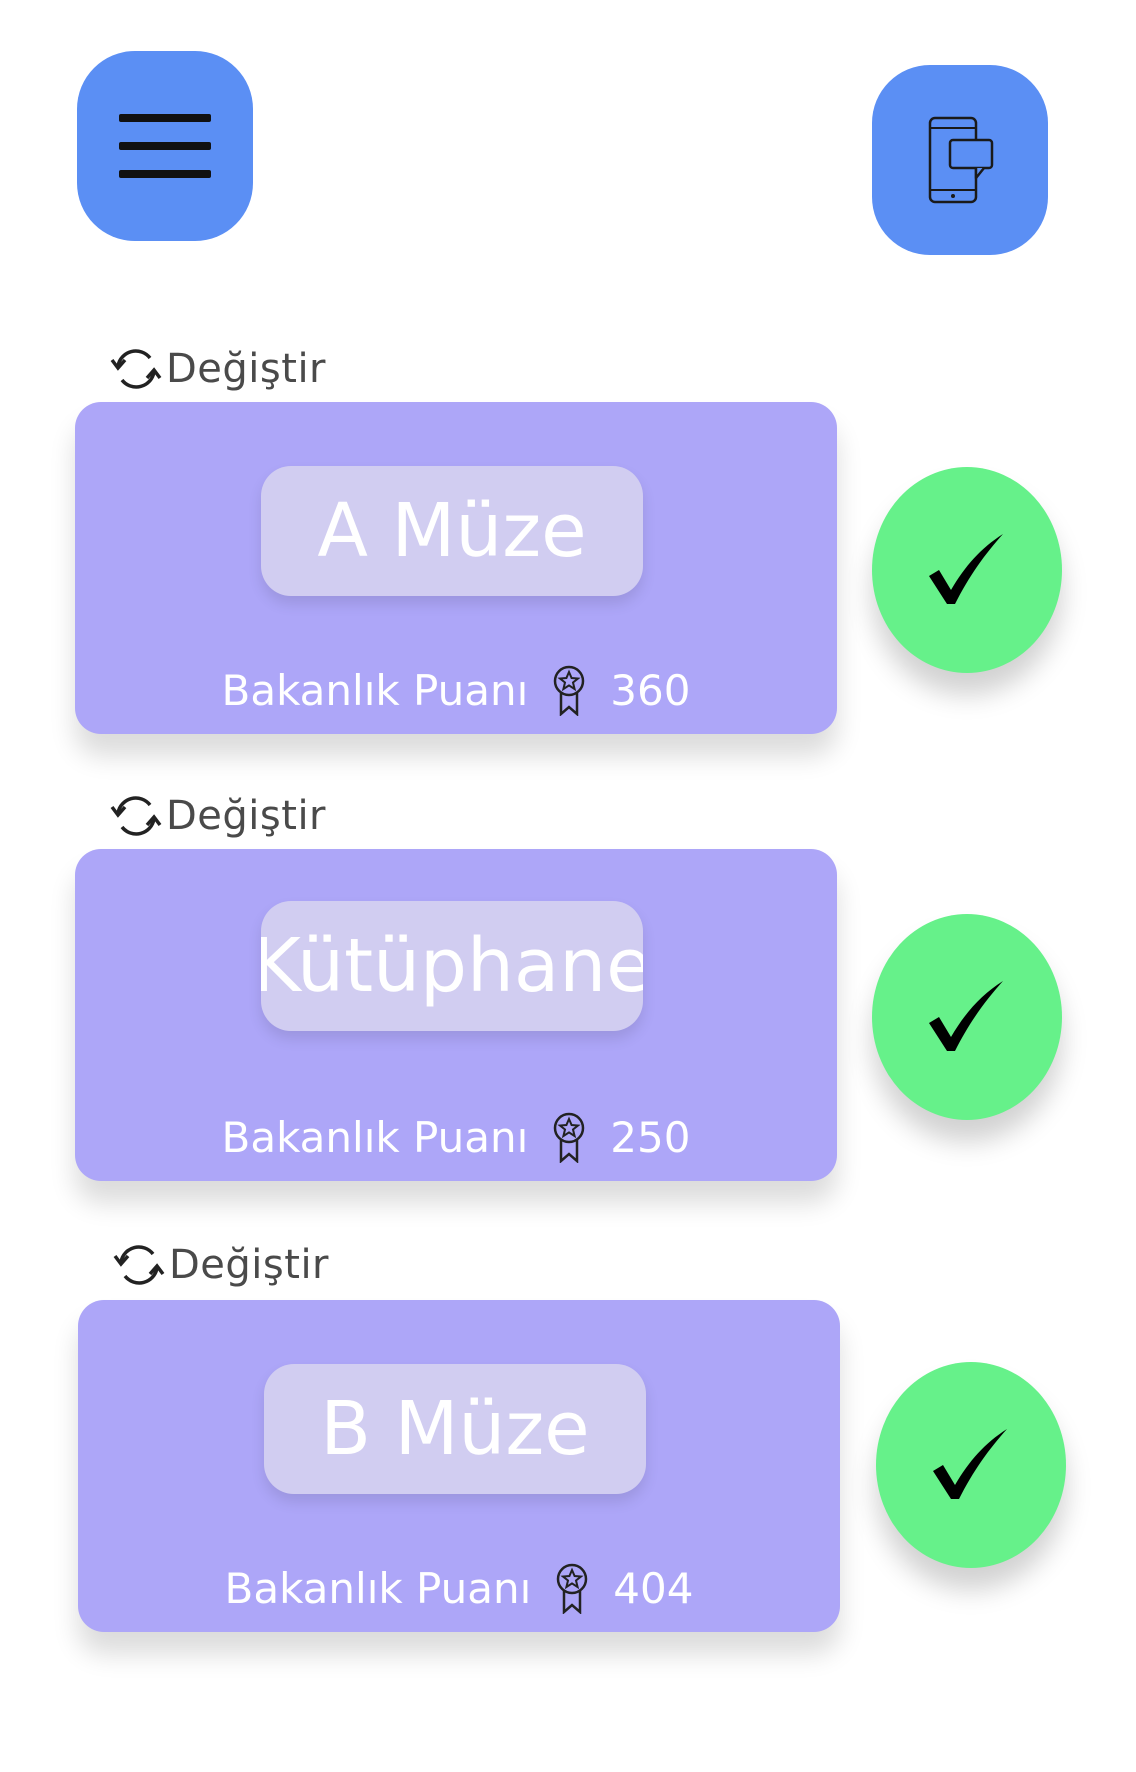 Image resolution: width=1136 pixels, height=1772 pixels. I want to click on messages-button, so click(960, 160).